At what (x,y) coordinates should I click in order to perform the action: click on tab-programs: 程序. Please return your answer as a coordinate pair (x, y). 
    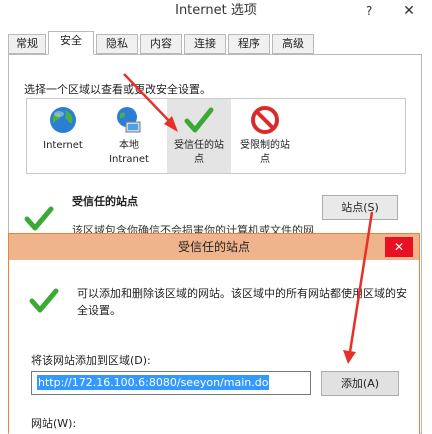
    Looking at the image, I should click on (249, 44).